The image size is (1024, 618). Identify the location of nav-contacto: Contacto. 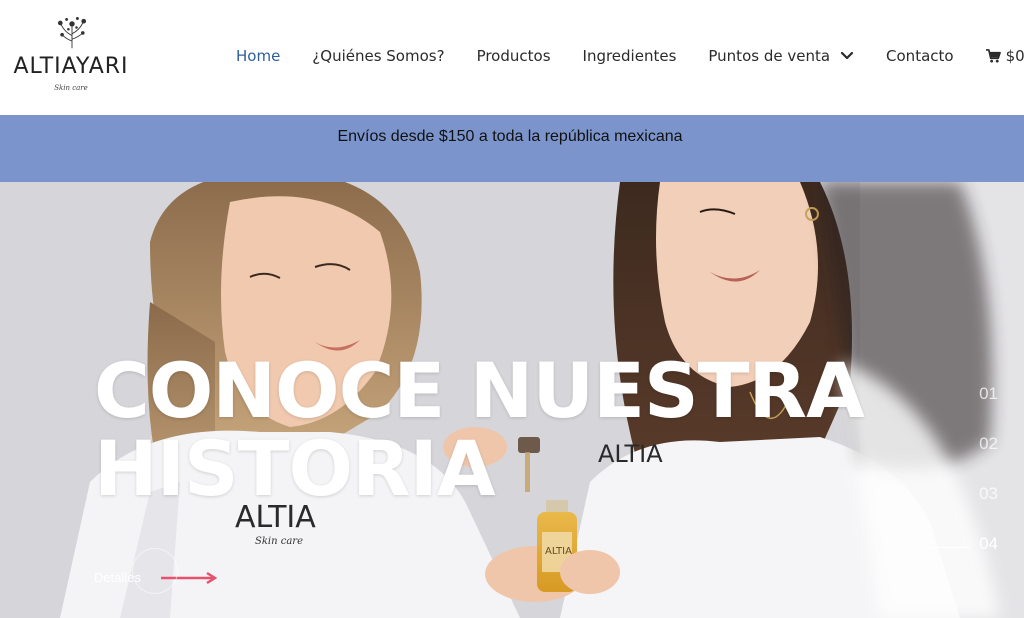
(920, 56).